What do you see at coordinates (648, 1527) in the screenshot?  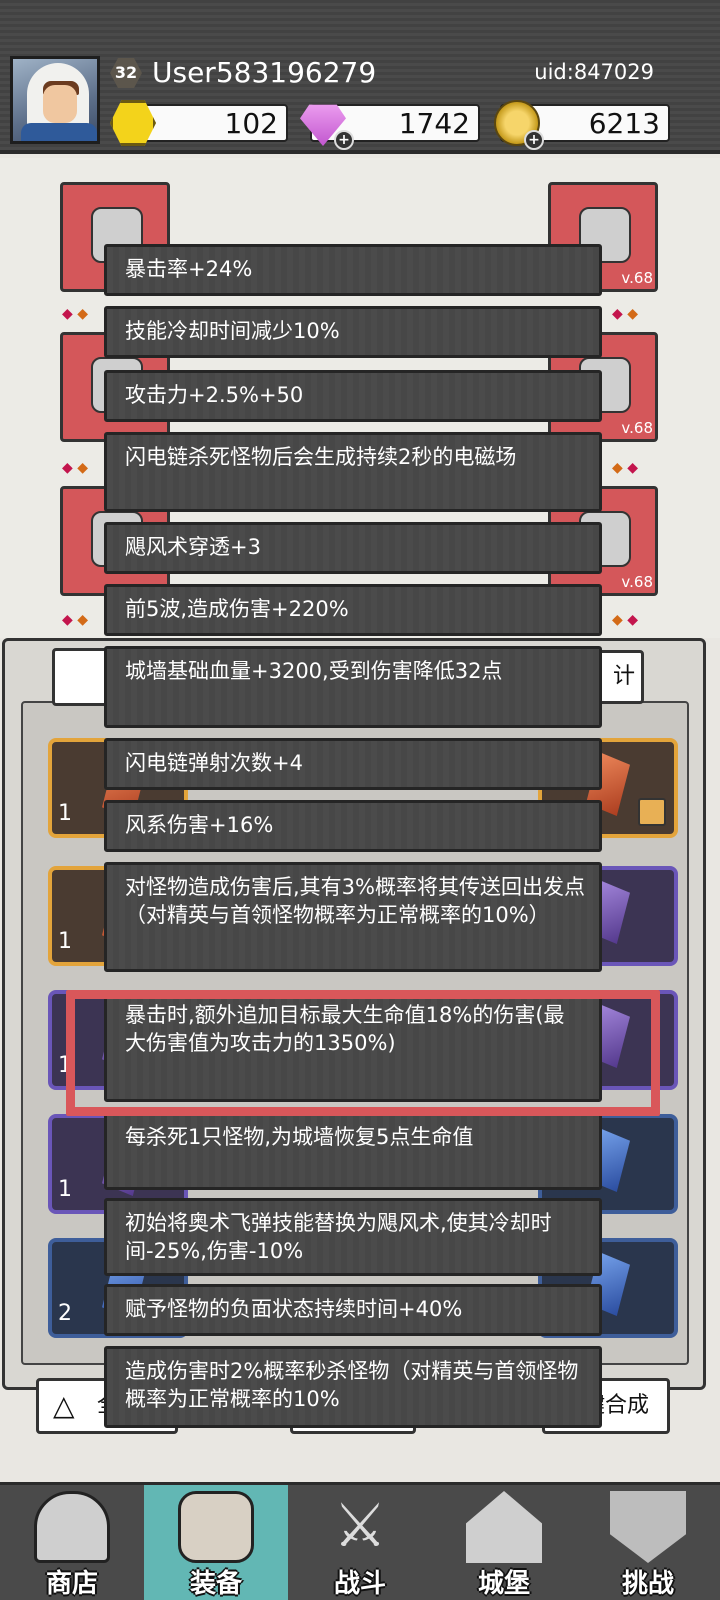 I see `shield-icon` at bounding box center [648, 1527].